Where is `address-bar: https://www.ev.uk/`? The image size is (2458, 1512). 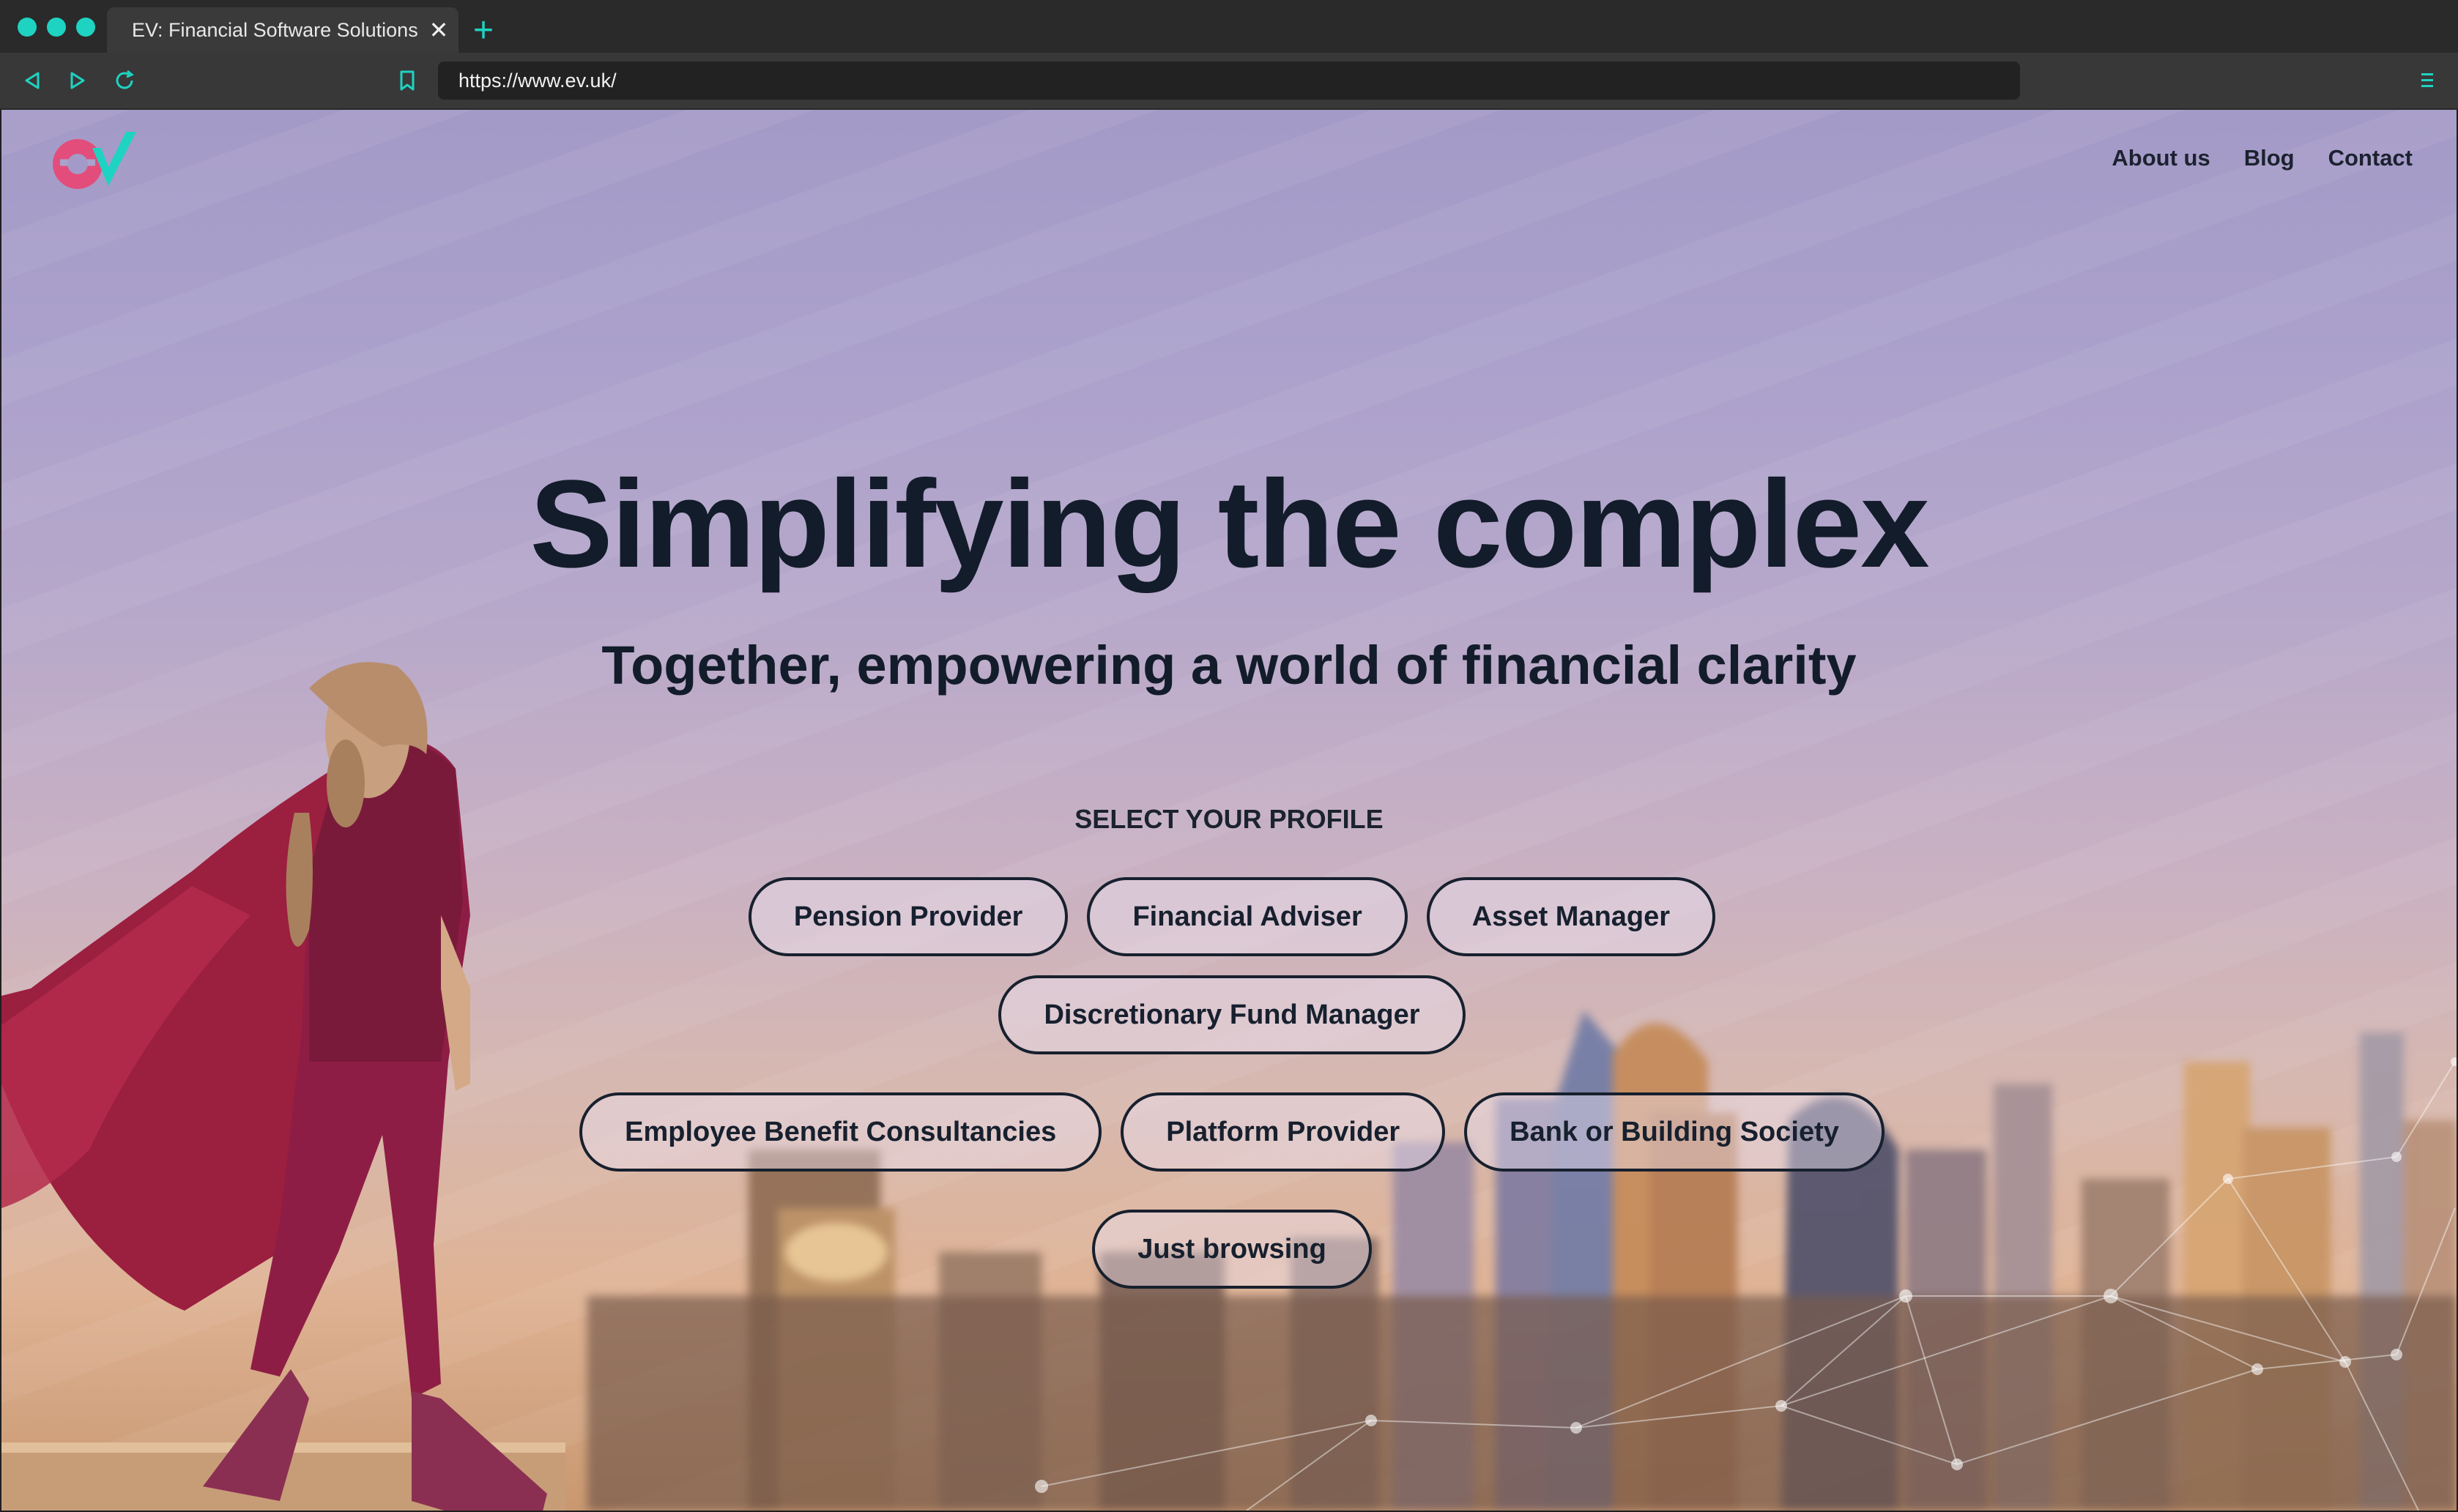
address-bar: https://www.ev.uk/ is located at coordinates (1229, 81).